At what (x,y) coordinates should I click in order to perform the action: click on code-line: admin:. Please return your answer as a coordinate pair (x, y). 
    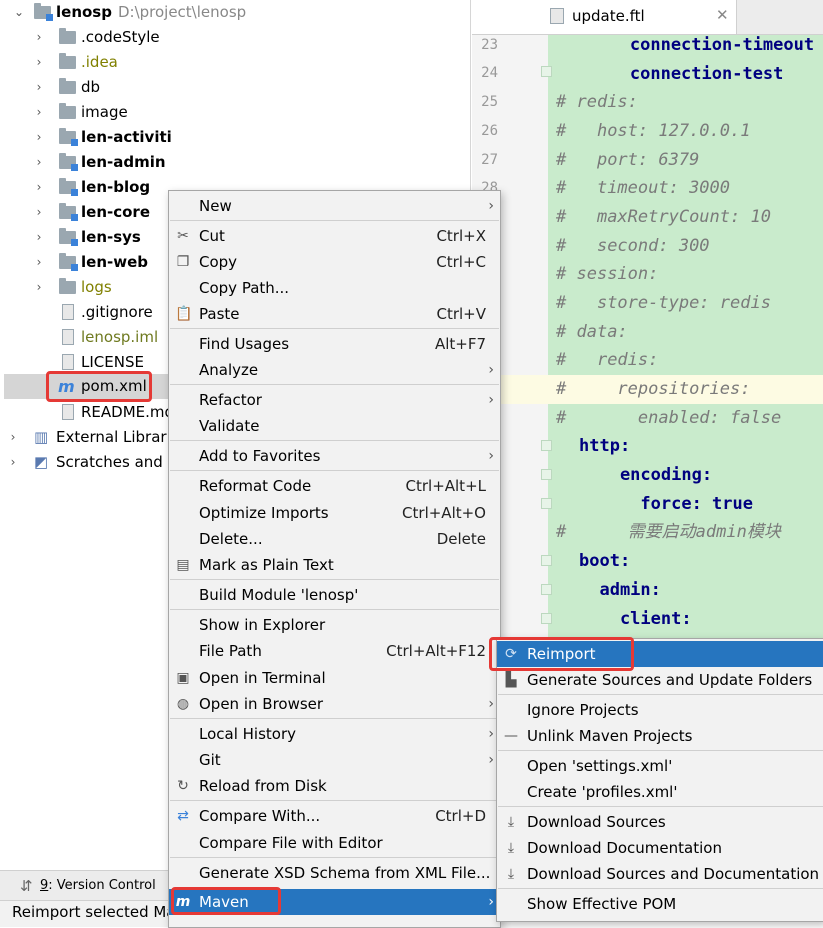
    Looking at the image, I should click on (620, 590).